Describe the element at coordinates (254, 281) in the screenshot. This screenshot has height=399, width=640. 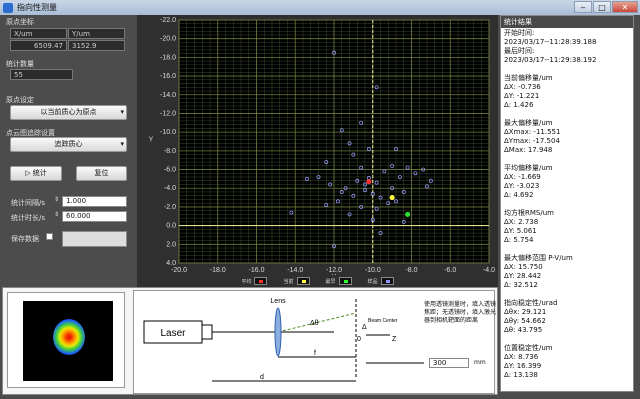
I see `legend-average: 平均` at that location.